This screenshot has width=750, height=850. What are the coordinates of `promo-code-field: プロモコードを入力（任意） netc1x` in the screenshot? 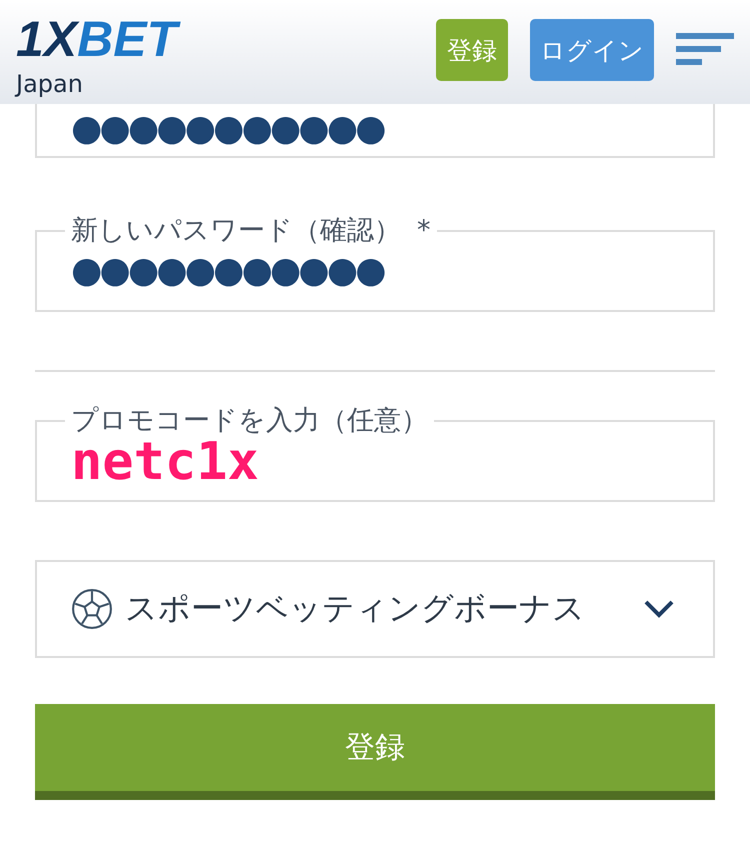 It's located at (375, 454).